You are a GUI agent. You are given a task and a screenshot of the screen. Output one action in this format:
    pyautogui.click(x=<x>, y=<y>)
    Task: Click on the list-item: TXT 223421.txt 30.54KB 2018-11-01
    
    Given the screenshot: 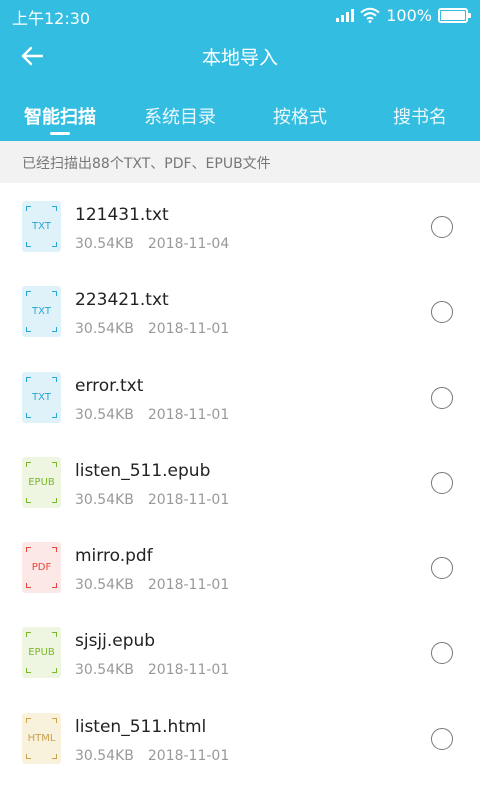 What is the action you would take?
    pyautogui.click(x=240, y=310)
    